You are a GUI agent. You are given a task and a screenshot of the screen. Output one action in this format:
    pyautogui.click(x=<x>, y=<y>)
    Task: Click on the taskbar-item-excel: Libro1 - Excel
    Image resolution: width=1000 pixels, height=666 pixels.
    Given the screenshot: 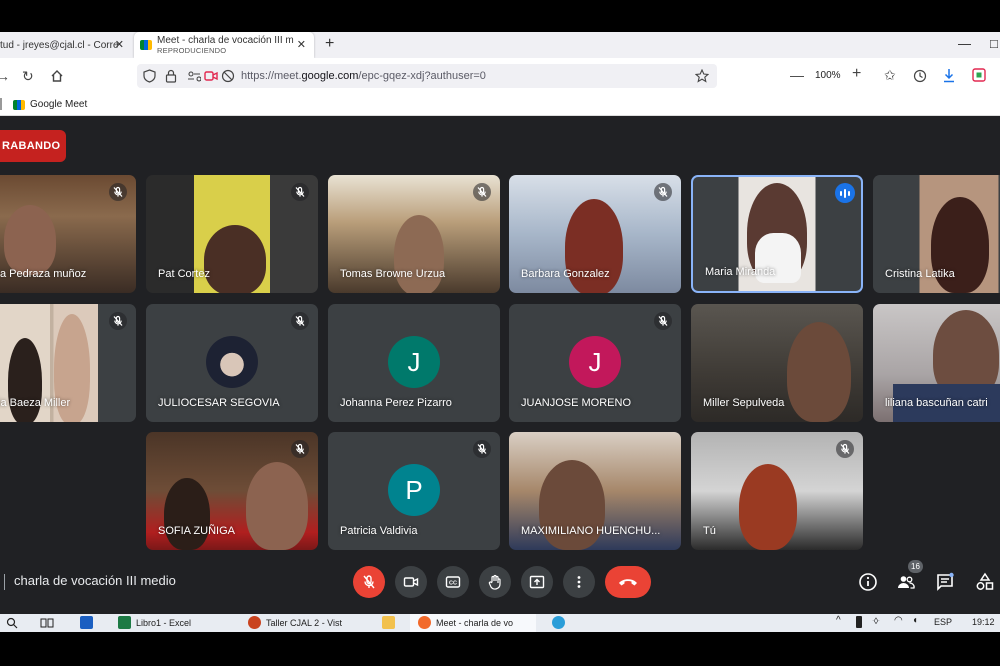 What is the action you would take?
    pyautogui.click(x=154, y=622)
    